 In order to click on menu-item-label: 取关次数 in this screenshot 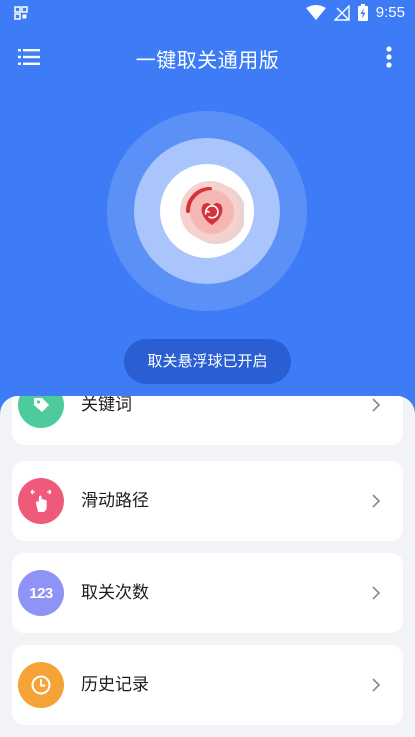, I will do `click(115, 593)`.